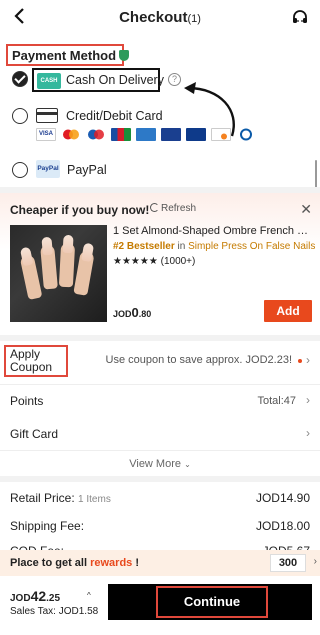  What do you see at coordinates (46, 134) in the screenshot?
I see `visa-icon: VISA` at bounding box center [46, 134].